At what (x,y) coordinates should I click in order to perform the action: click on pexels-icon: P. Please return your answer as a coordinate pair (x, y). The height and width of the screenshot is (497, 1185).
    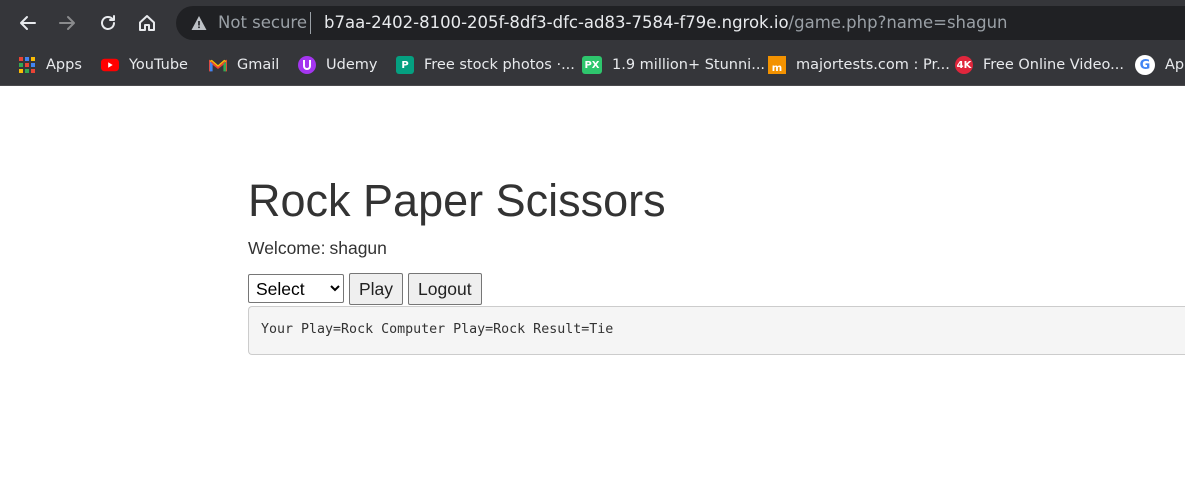
    Looking at the image, I should click on (405, 65).